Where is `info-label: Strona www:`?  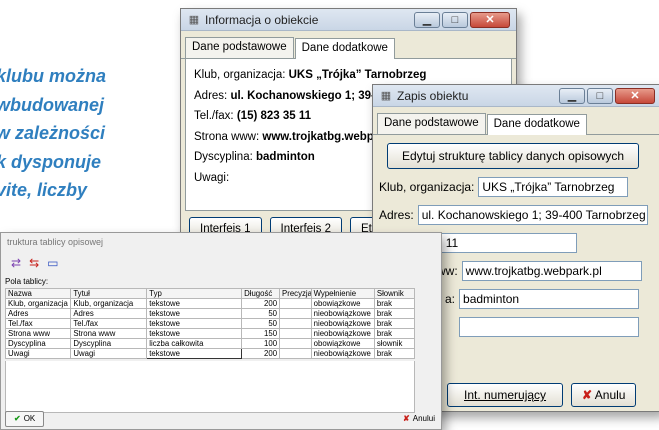 info-label: Strona www: is located at coordinates (227, 136).